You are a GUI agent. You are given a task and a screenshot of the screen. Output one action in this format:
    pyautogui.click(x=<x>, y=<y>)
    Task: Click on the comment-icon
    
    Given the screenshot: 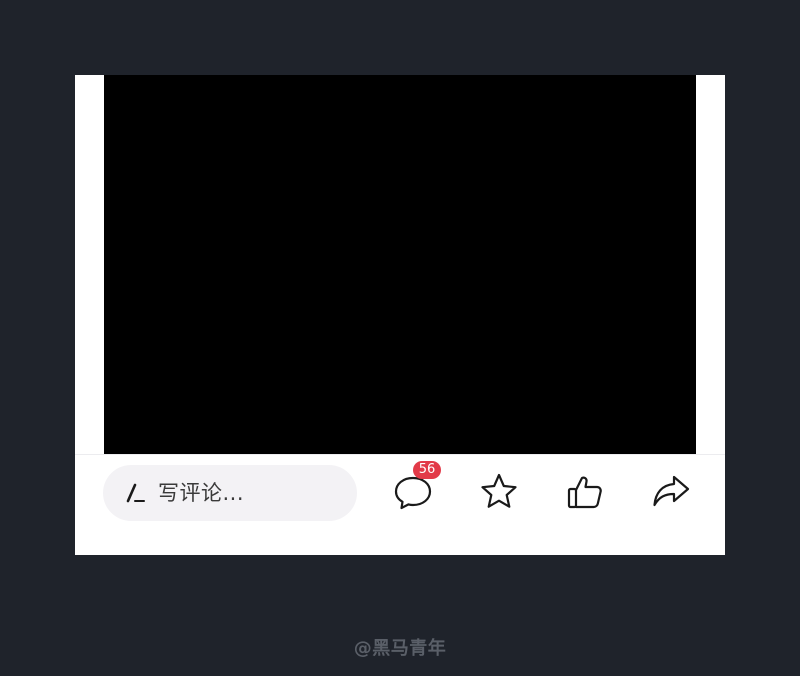 What is the action you would take?
    pyautogui.click(x=413, y=498)
    